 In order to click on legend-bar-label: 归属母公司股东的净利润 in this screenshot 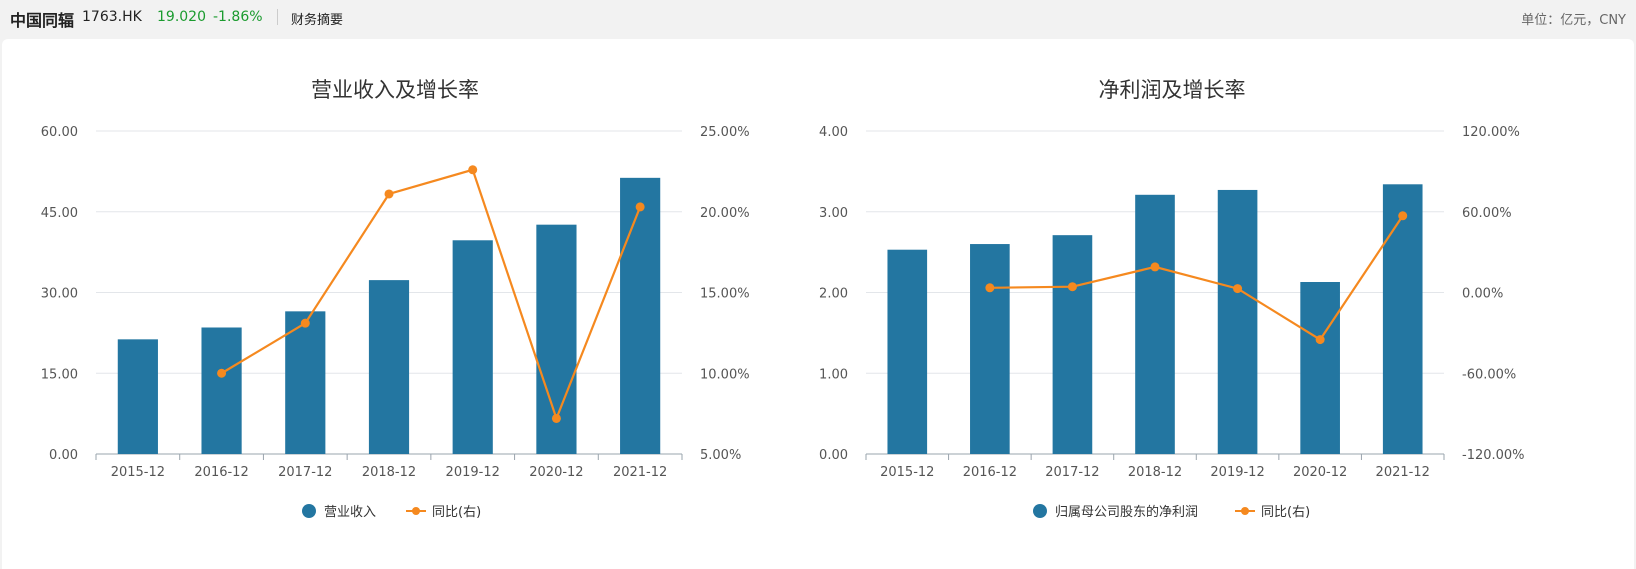, I will do `click(1126, 512)`.